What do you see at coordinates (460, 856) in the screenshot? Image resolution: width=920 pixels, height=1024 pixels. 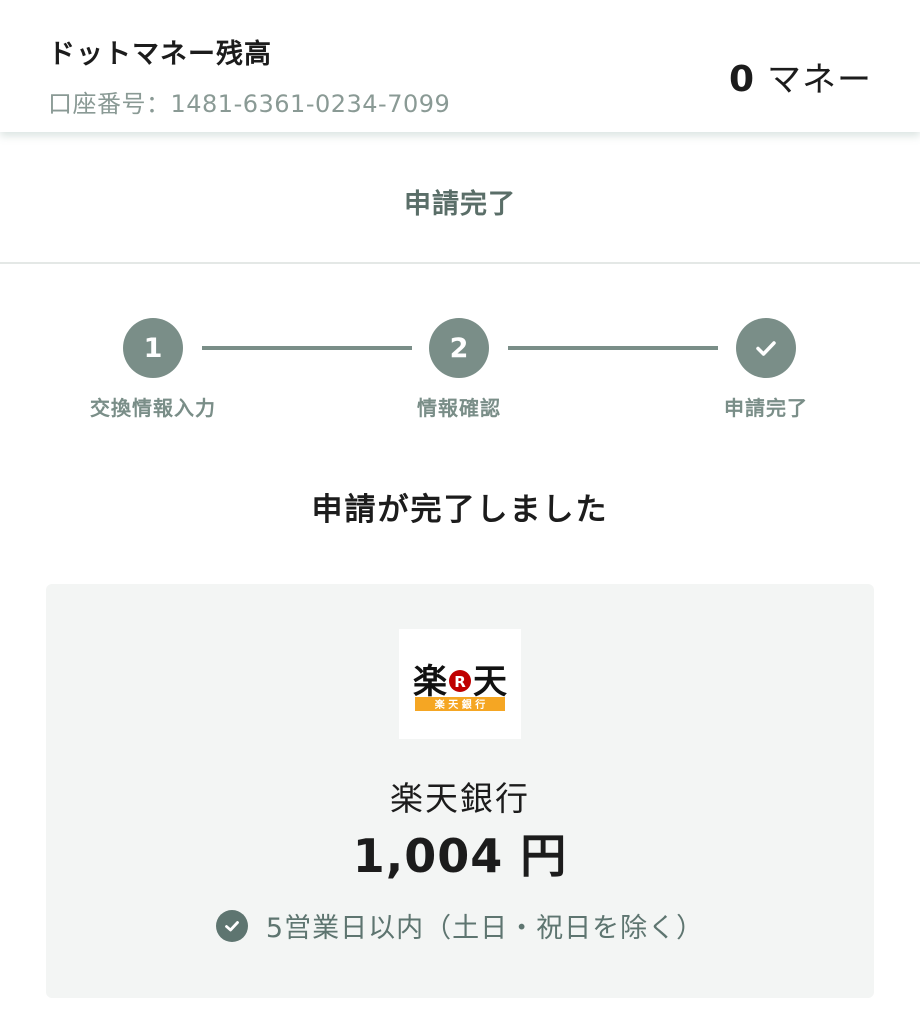 I see `transfer-amount: 1,004 円` at bounding box center [460, 856].